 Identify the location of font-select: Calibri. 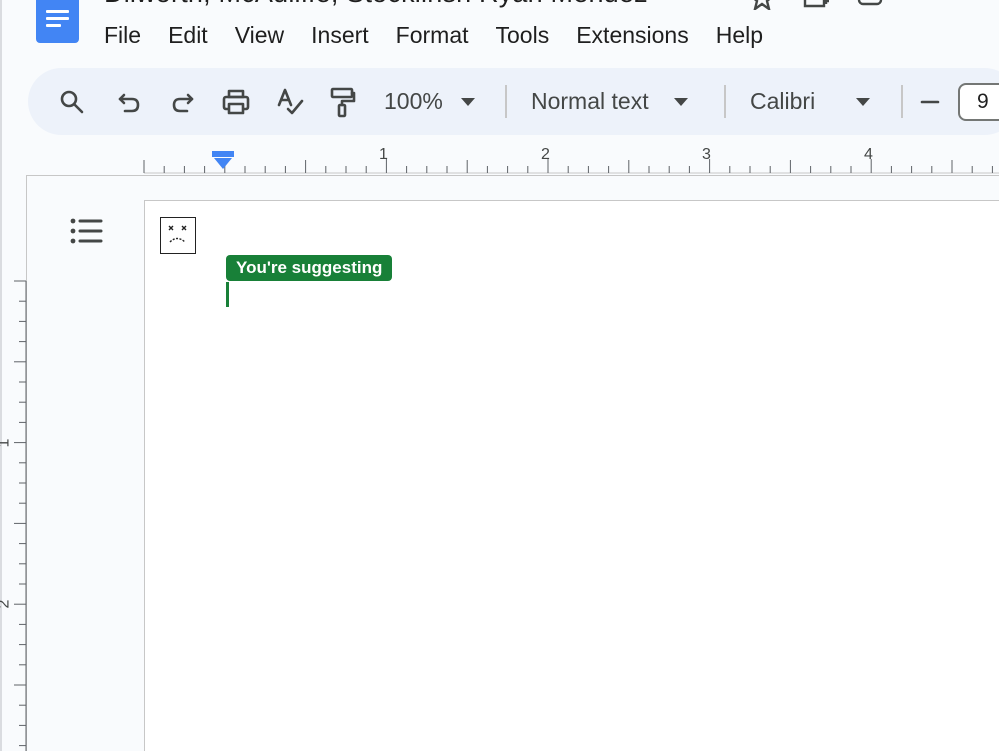
(810, 101).